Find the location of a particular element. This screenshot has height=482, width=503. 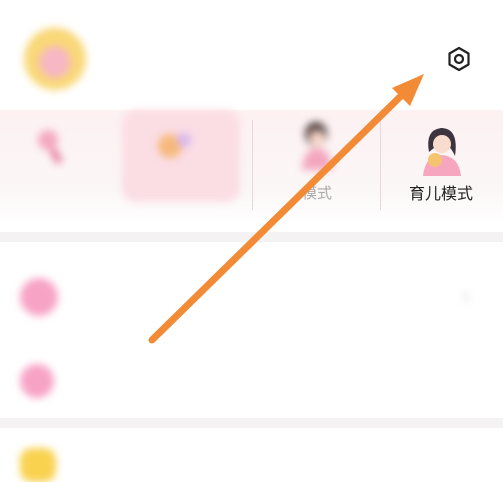

mode-3: 模式 is located at coordinates (317, 168).